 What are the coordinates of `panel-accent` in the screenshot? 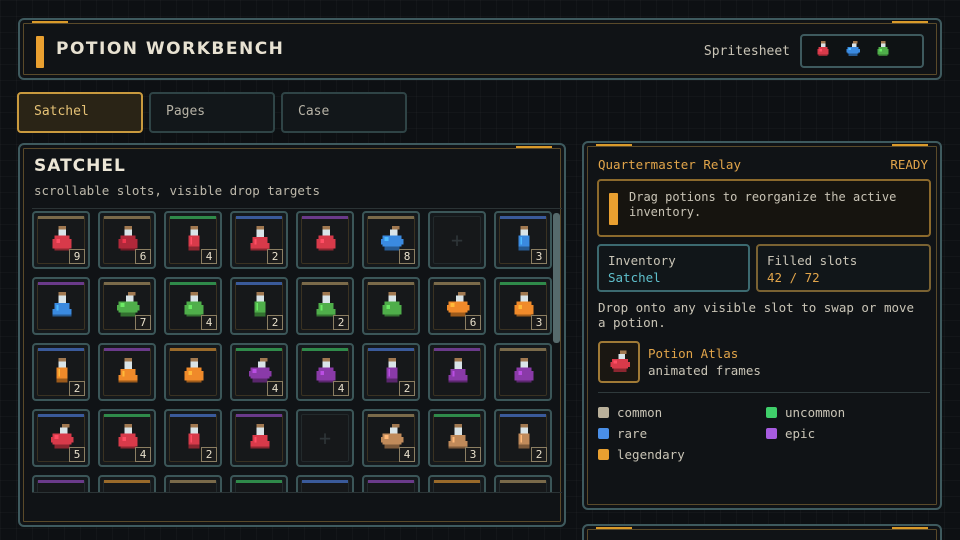 It's located at (614, 528).